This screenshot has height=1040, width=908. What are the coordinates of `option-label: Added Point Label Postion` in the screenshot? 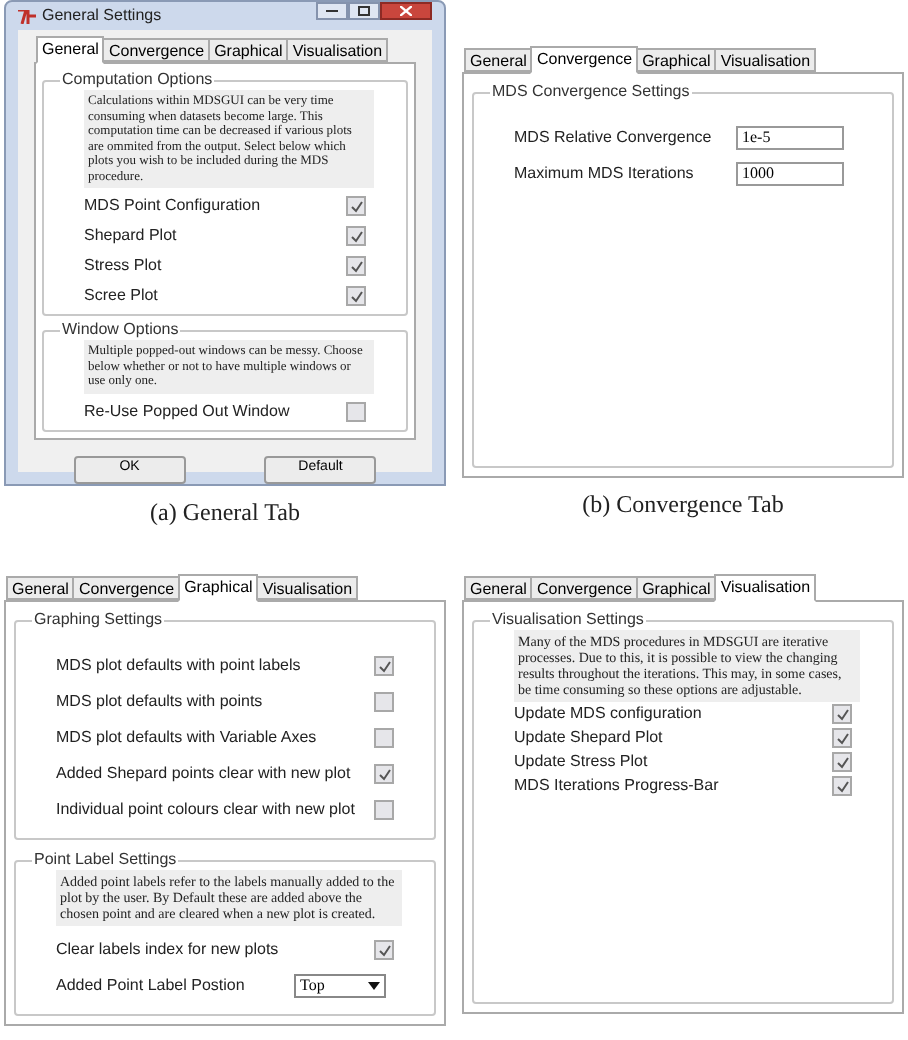 It's located at (150, 986).